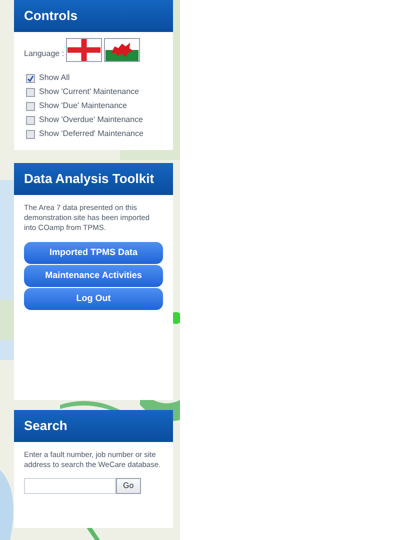  I want to click on go-button: Go, so click(128, 486).